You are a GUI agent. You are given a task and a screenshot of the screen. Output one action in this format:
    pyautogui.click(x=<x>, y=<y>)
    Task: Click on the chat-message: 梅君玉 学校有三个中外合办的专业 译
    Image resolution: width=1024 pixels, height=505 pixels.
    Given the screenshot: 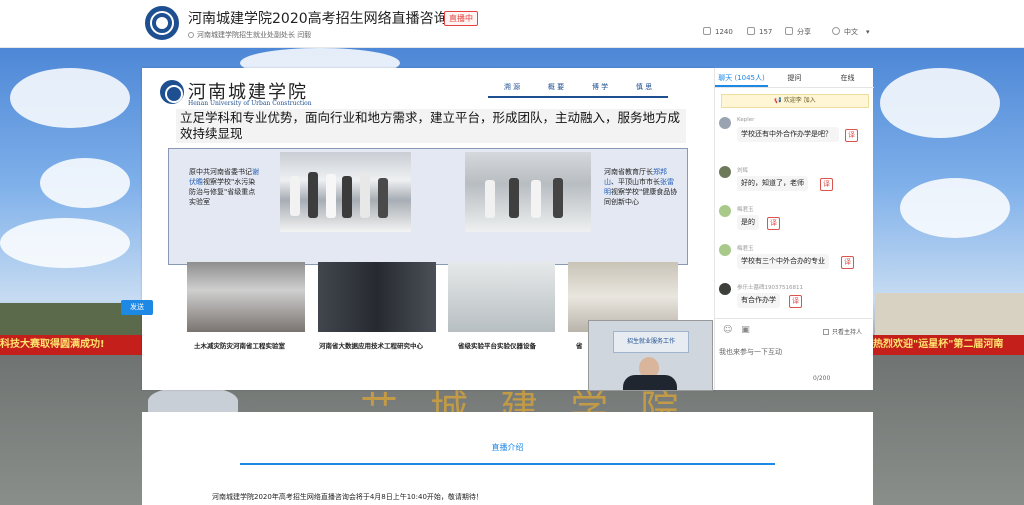 What is the action you would take?
    pyautogui.click(x=794, y=259)
    